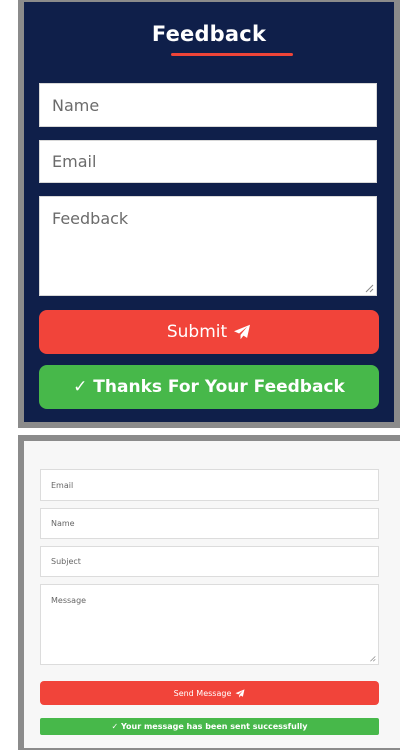 The image size is (400, 753). What do you see at coordinates (209, 624) in the screenshot?
I see `message-textarea: Message` at bounding box center [209, 624].